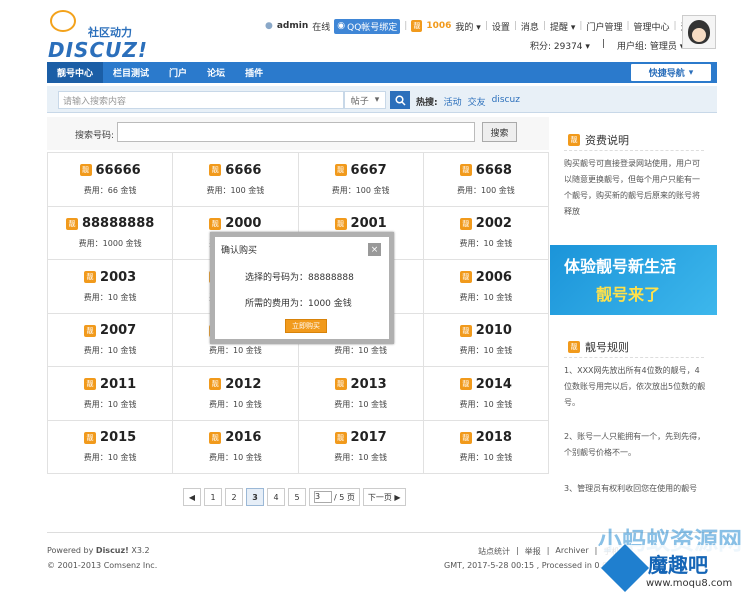 This screenshot has height=600, width=750. I want to click on search-icon, so click(400, 100).